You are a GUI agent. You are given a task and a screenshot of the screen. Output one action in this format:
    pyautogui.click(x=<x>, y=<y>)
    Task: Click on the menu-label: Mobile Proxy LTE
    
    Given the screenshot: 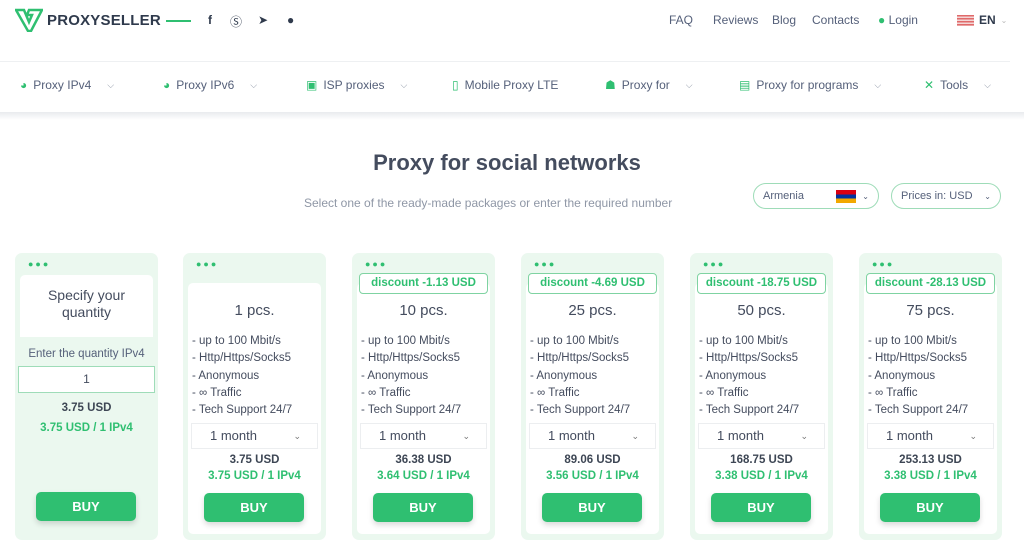 What is the action you would take?
    pyautogui.click(x=511, y=85)
    